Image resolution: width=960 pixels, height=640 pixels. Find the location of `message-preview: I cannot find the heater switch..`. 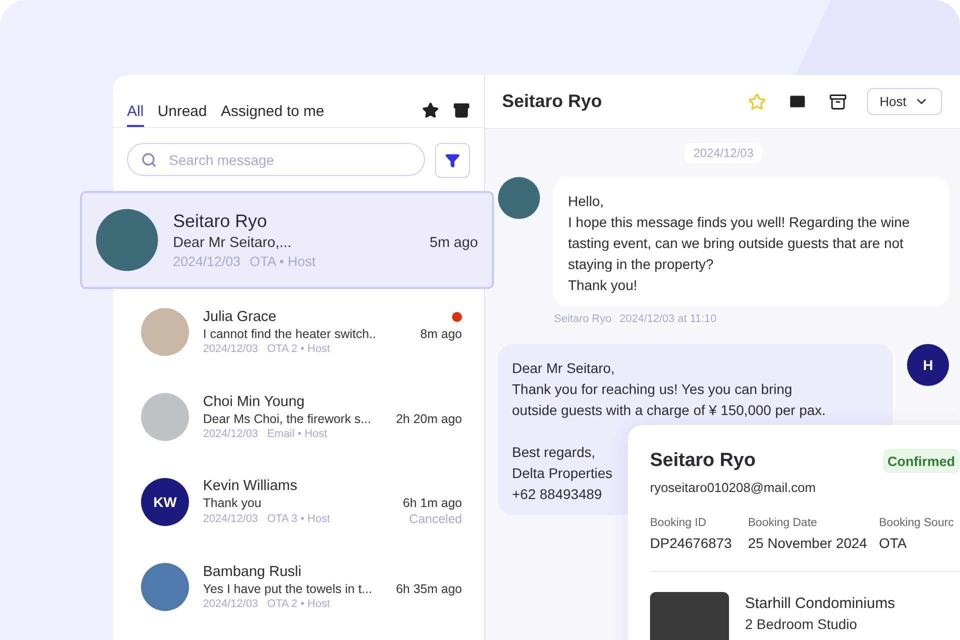

message-preview: I cannot find the heater switch.. is located at coordinates (290, 333).